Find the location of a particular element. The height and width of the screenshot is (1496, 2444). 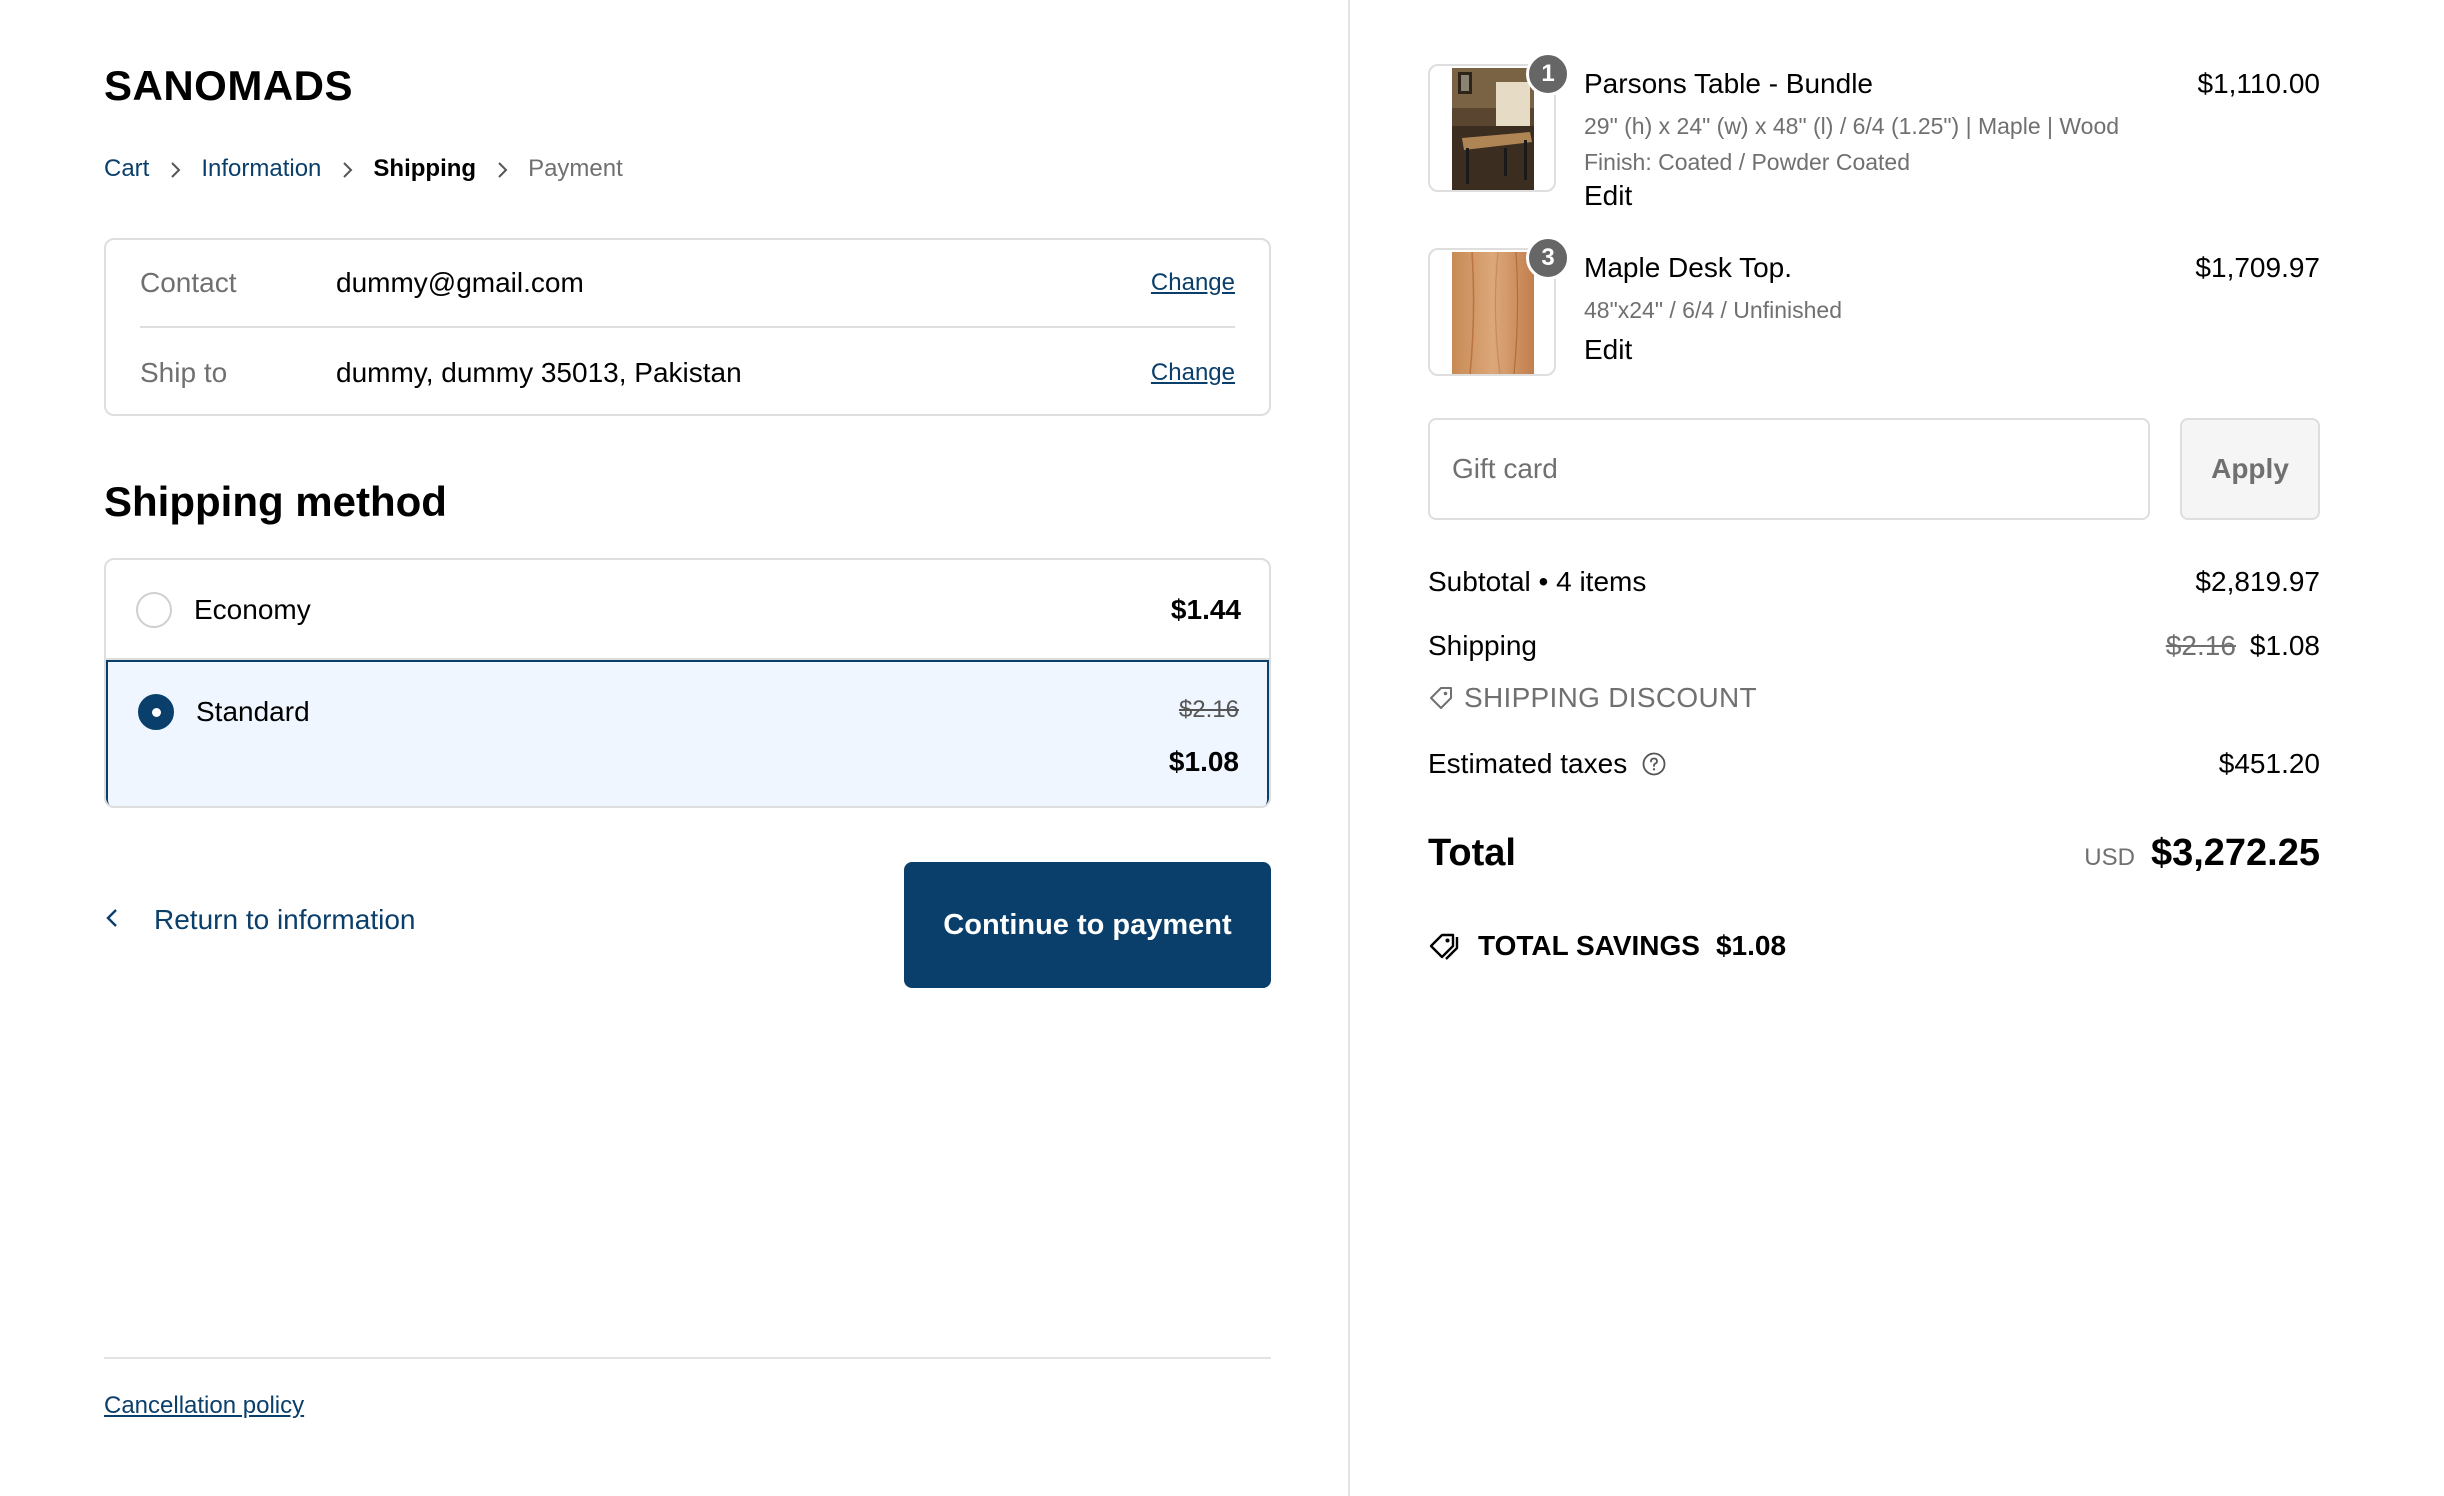

product-thumbnail: 1 is located at coordinates (1499, 122).